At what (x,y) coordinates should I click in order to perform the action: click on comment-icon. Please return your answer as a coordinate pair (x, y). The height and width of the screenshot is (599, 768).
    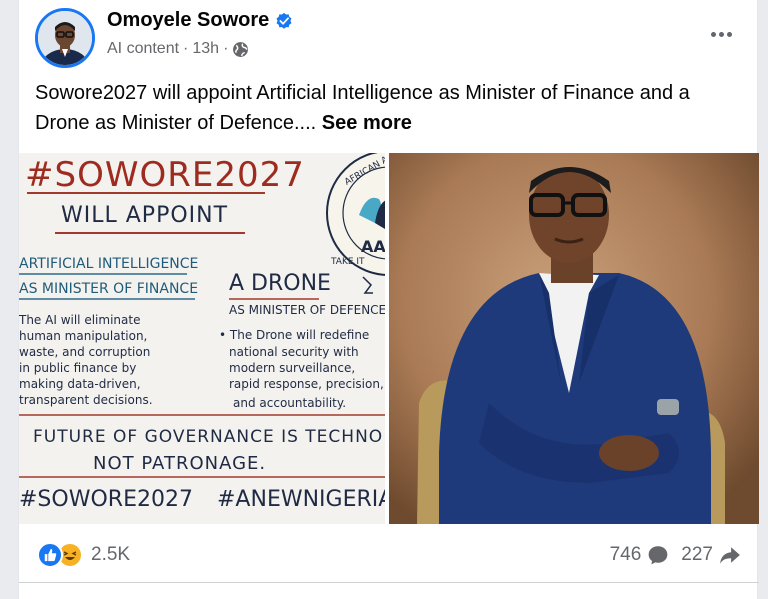
    Looking at the image, I should click on (658, 555).